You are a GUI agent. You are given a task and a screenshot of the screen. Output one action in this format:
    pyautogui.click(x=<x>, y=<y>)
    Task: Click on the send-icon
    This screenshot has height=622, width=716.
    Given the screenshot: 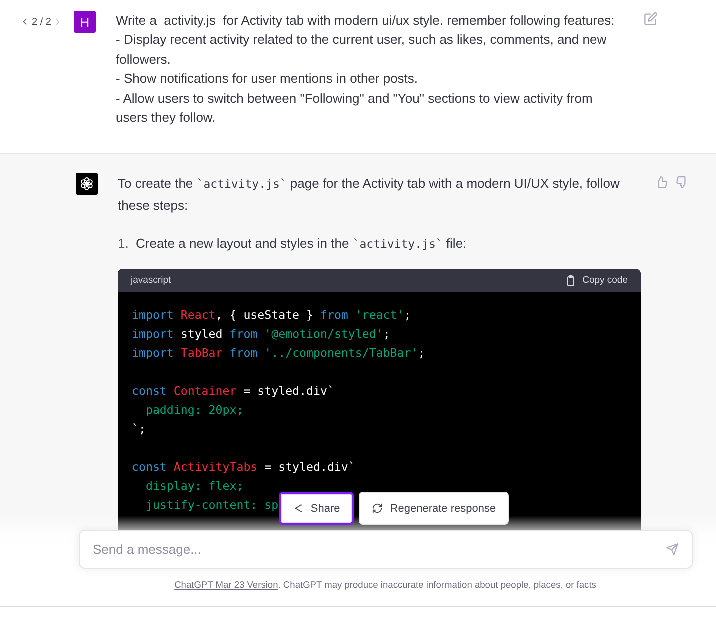 What is the action you would take?
    pyautogui.click(x=672, y=549)
    